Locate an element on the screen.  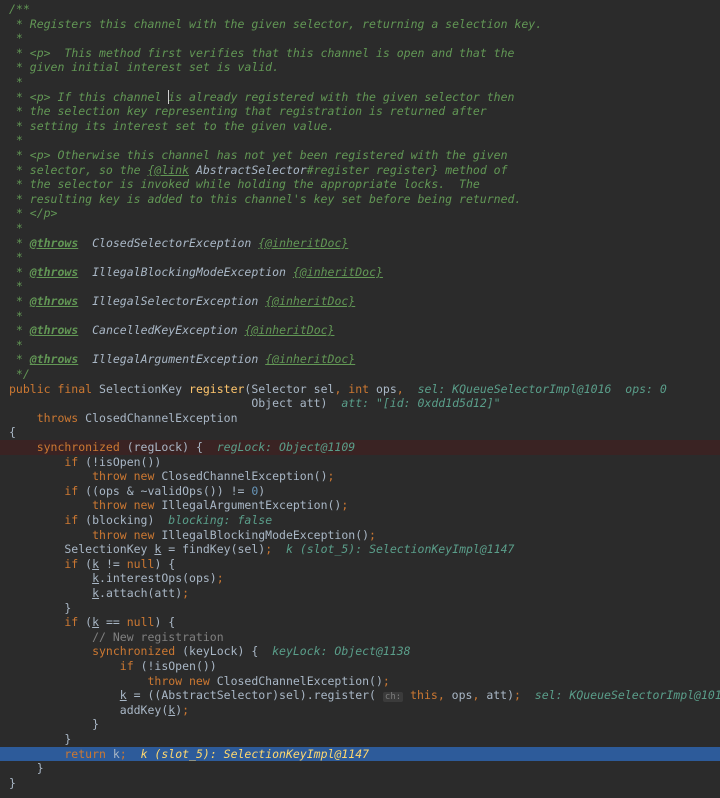
code-line: k.attach(att); is located at coordinates (360, 593).